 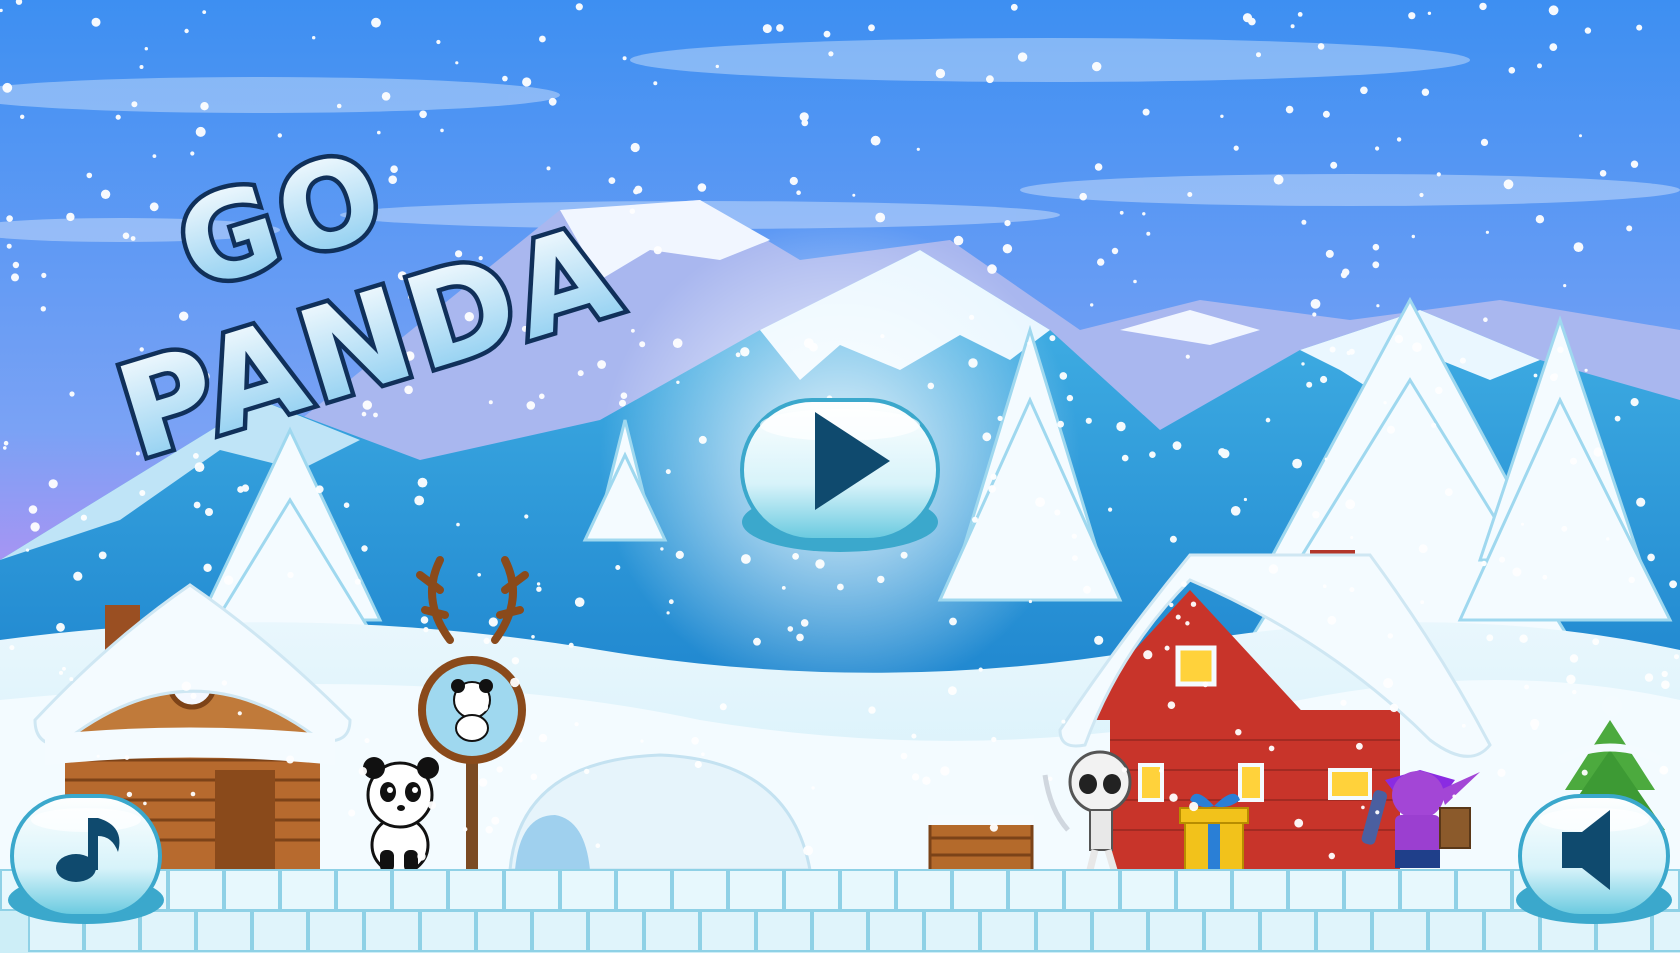 I want to click on sound-button, so click(x=1594, y=859).